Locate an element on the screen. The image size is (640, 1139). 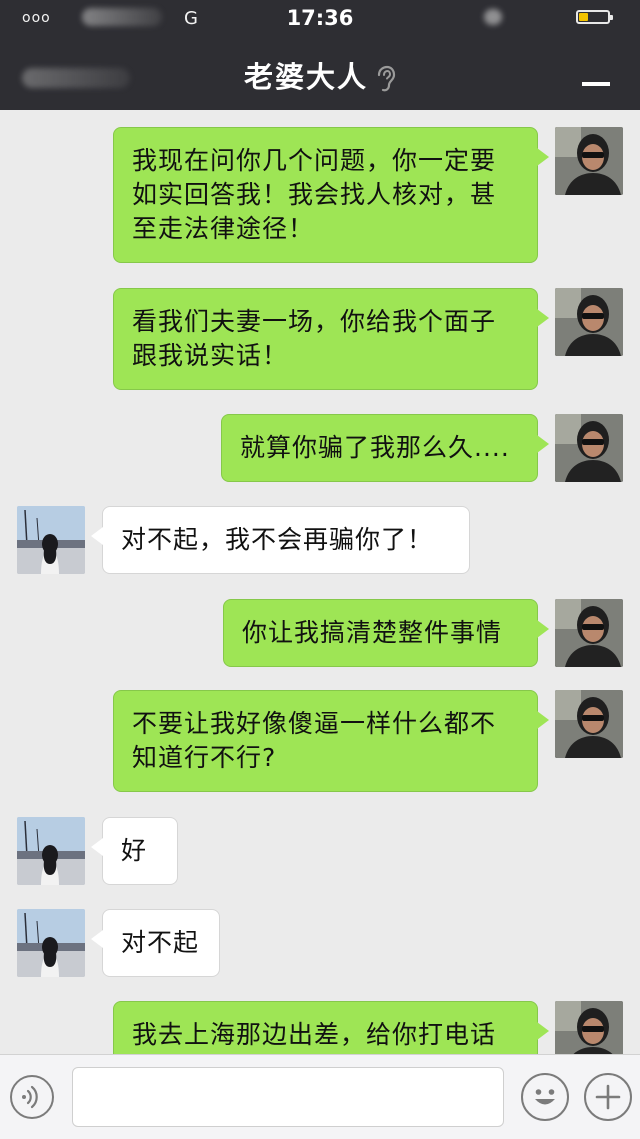
message-input is located at coordinates (288, 1097).